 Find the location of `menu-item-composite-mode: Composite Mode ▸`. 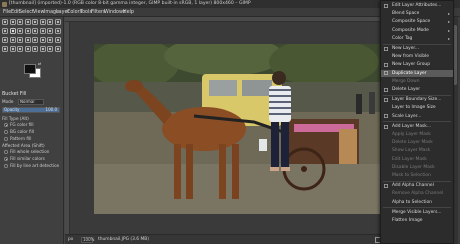

menu-item-composite-mode: Composite Mode ▸ is located at coordinates (417, 31).